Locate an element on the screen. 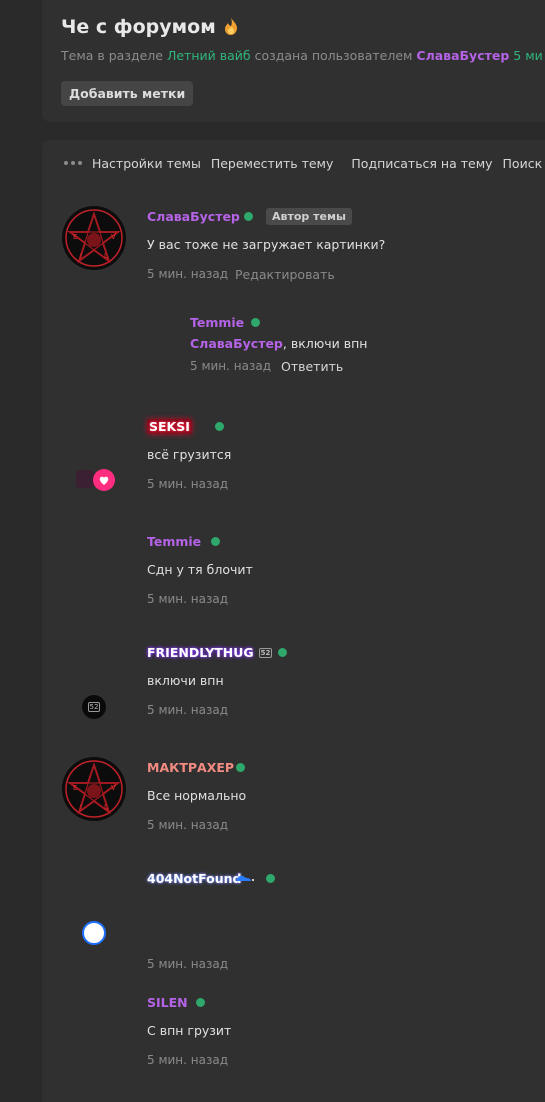 The width and height of the screenshot is (545, 1102). post-text: всё грузится is located at coordinates (189, 454).